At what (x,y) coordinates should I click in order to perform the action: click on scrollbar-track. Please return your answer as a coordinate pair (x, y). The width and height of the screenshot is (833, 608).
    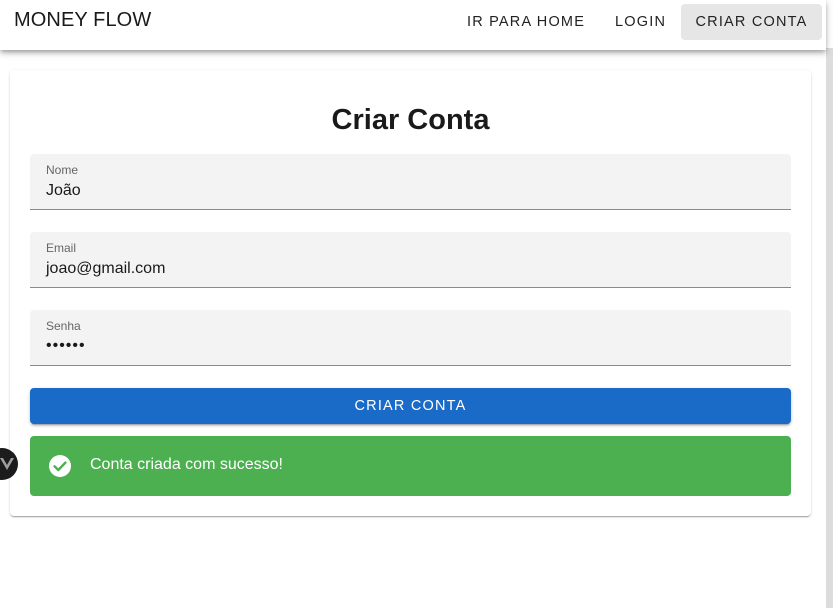
    Looking at the image, I should click on (829, 304).